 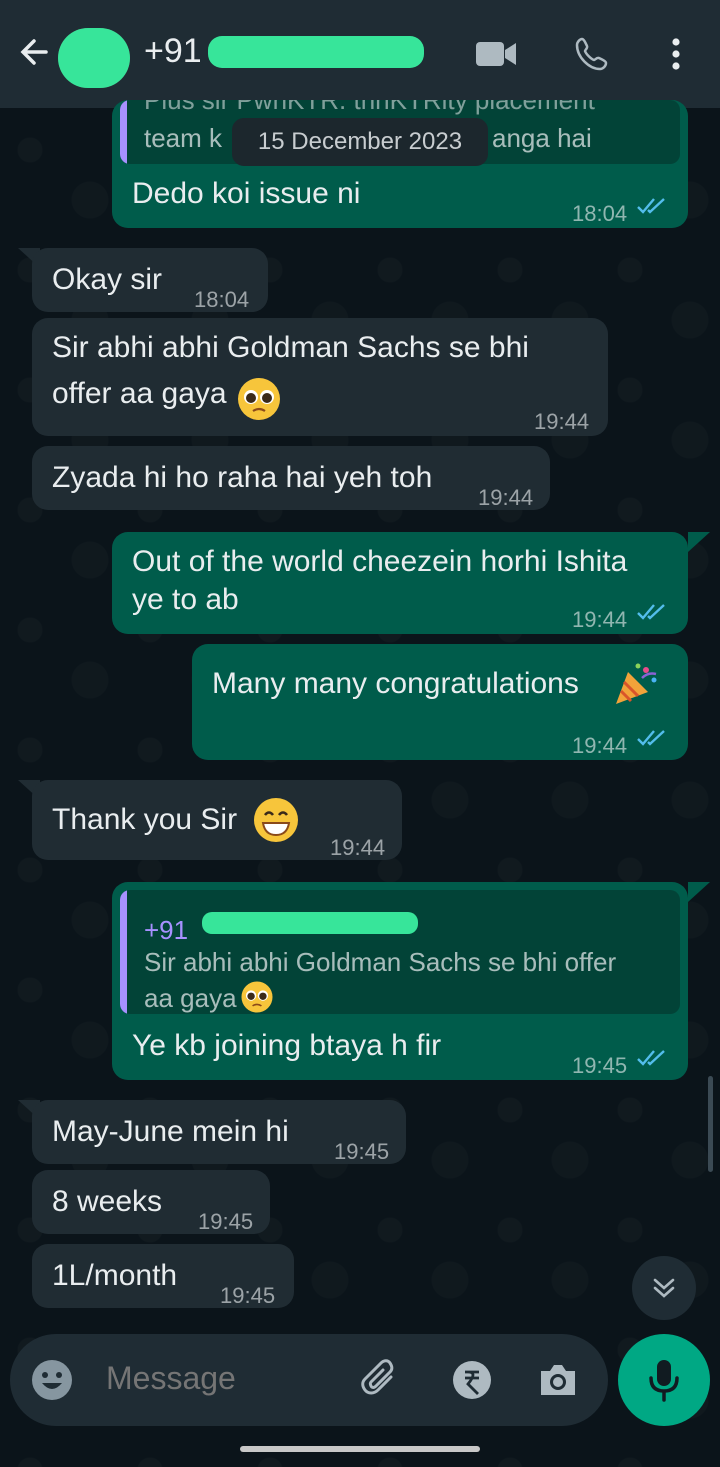 I want to click on message-incoming: Thank you Sir 19:44, so click(x=217, y=820).